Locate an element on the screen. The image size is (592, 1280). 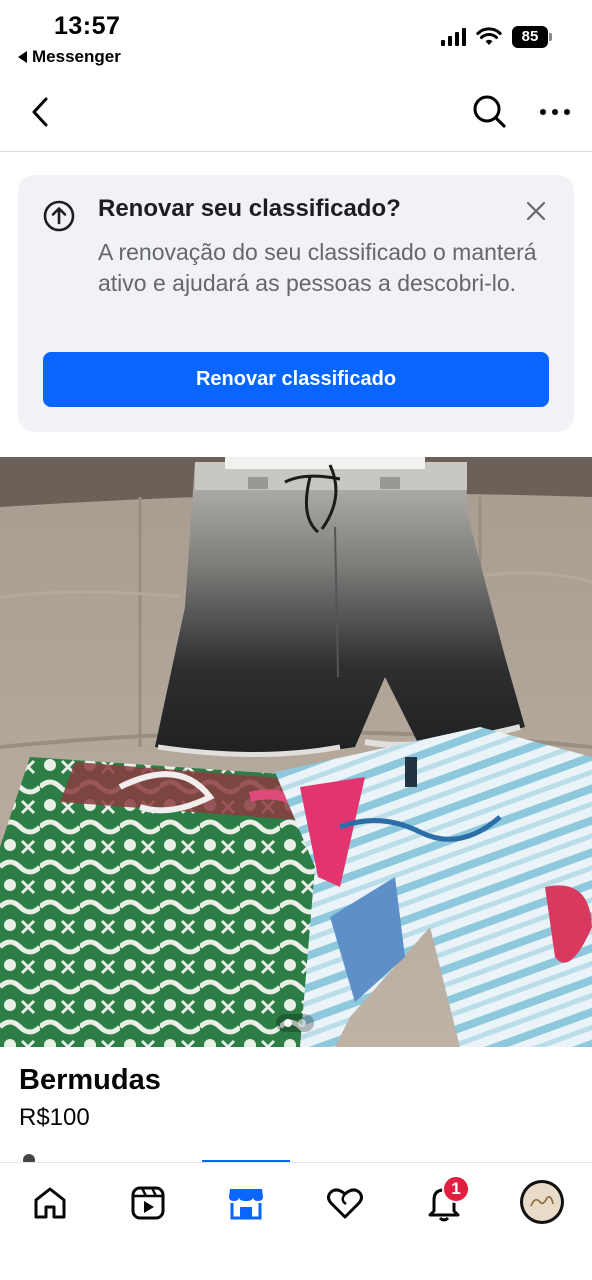
dating-icon is located at coordinates (345, 1203).